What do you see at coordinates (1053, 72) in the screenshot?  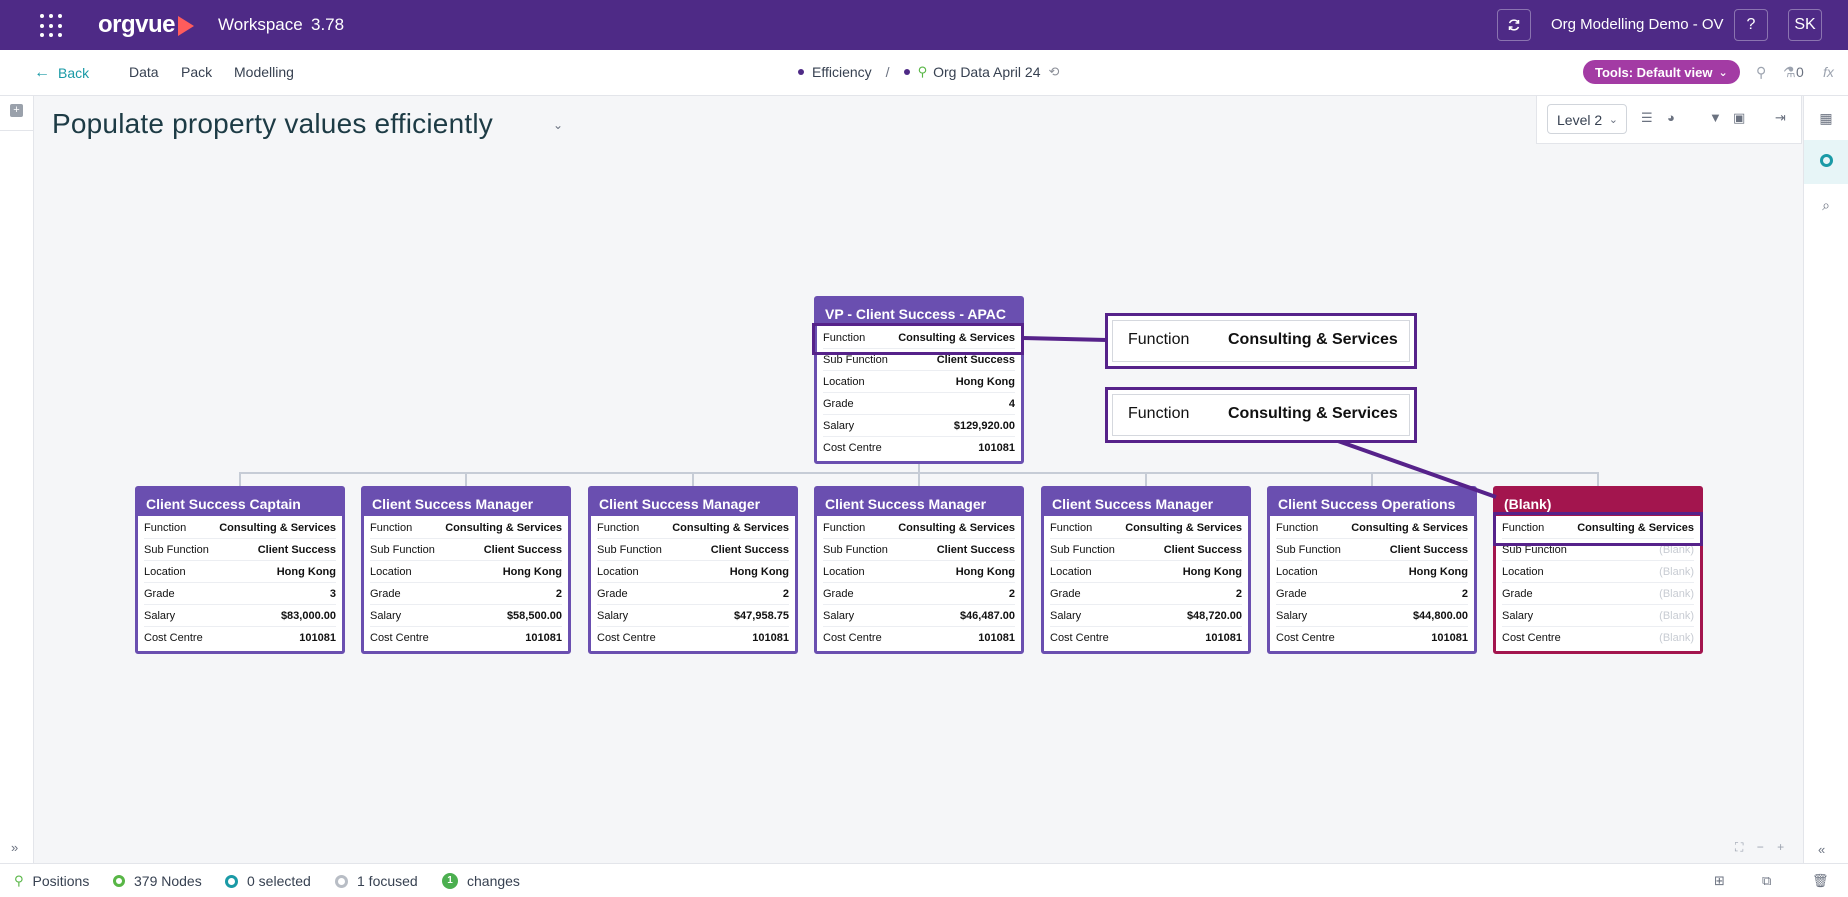 I see `refresh-icon: ⟲` at bounding box center [1053, 72].